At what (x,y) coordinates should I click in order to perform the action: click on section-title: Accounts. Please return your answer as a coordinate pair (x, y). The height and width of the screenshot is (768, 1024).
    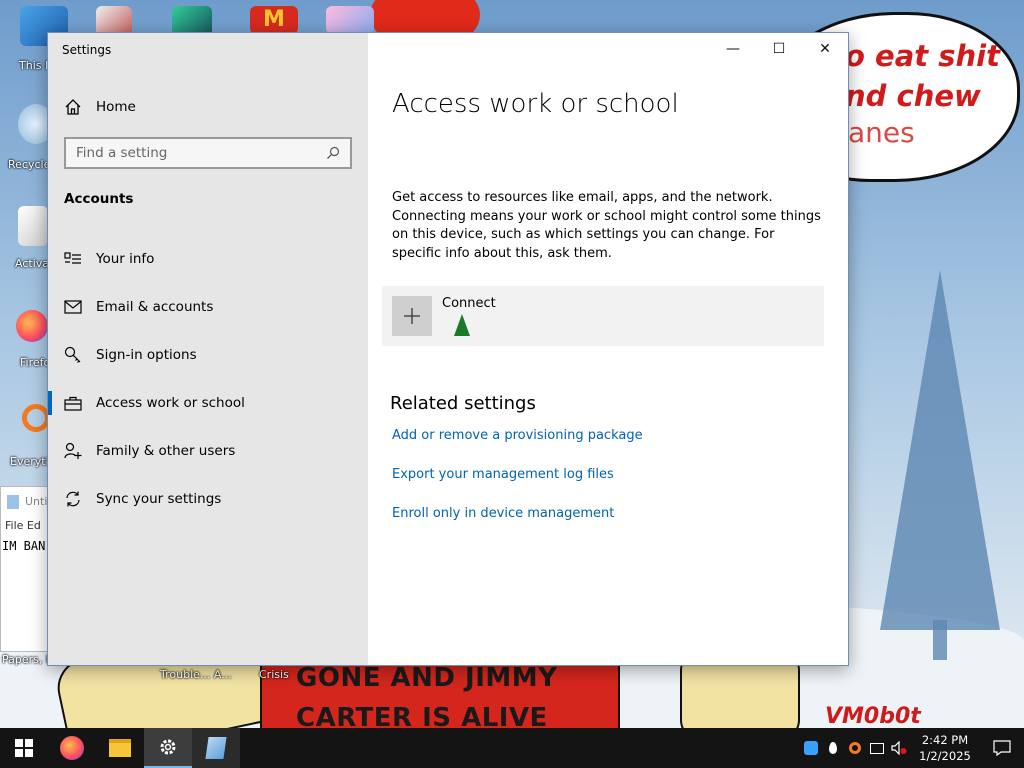
    Looking at the image, I should click on (99, 199).